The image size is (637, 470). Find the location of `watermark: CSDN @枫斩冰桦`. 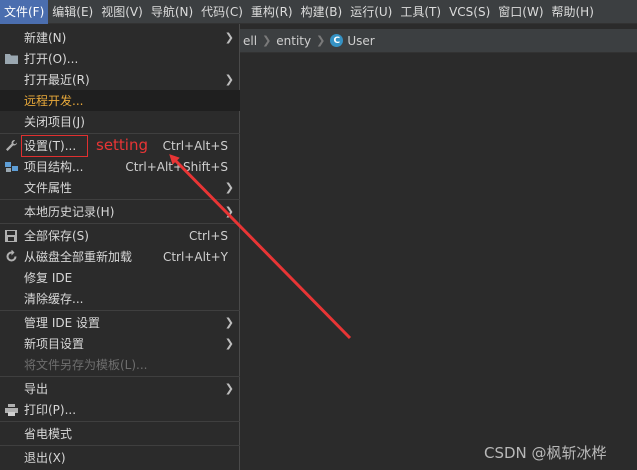

watermark: CSDN @枫斩冰桦 is located at coordinates (545, 453).